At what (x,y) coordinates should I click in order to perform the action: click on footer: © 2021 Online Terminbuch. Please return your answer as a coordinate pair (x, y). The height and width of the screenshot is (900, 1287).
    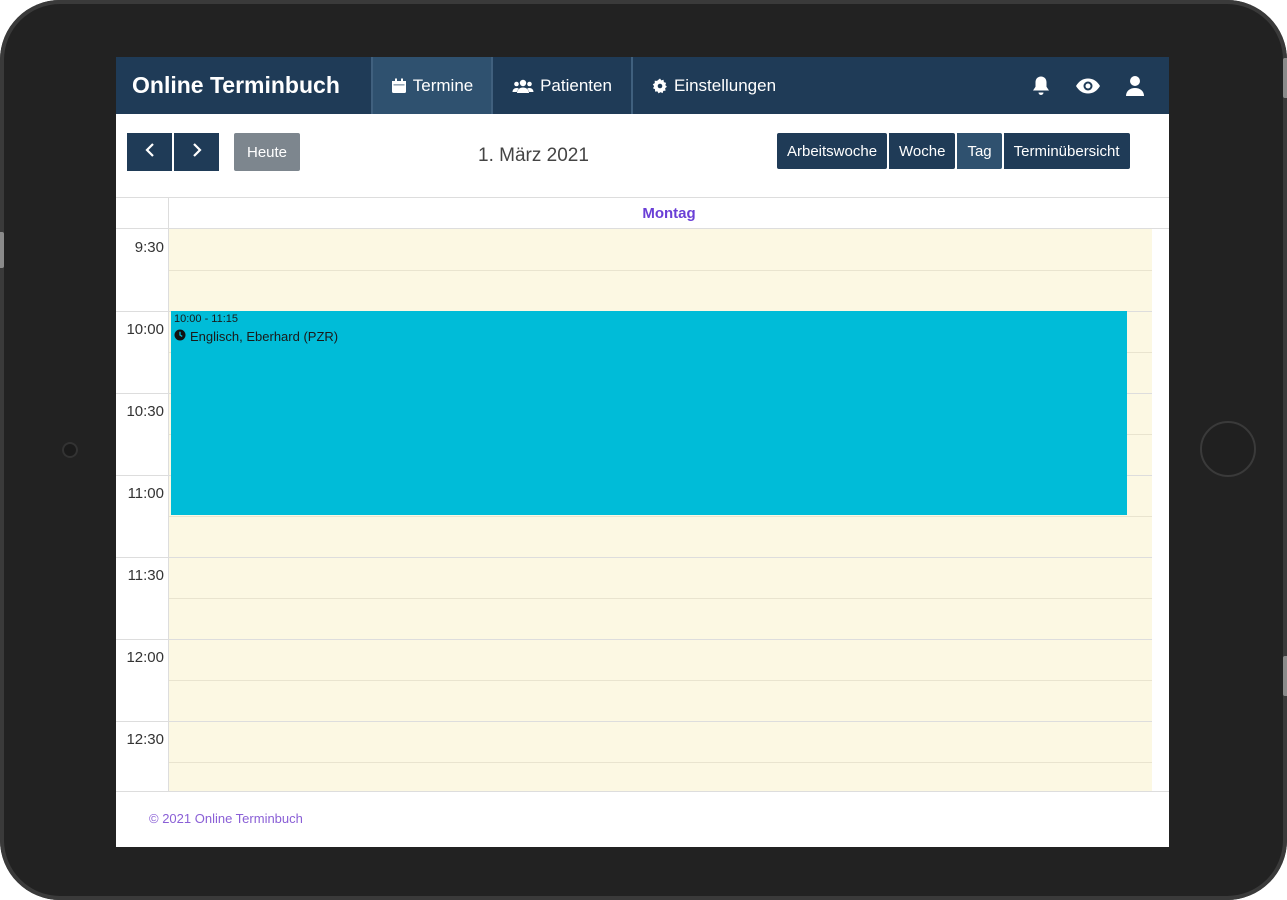
    Looking at the image, I should click on (642, 819).